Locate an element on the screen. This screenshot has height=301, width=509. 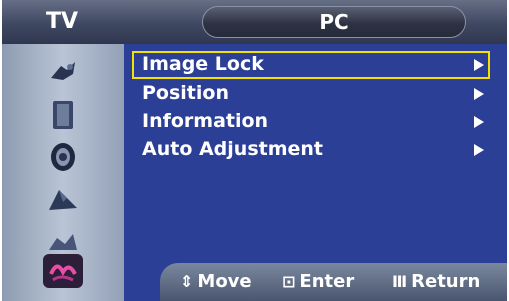
enter-hint-label: Enter is located at coordinates (327, 281).